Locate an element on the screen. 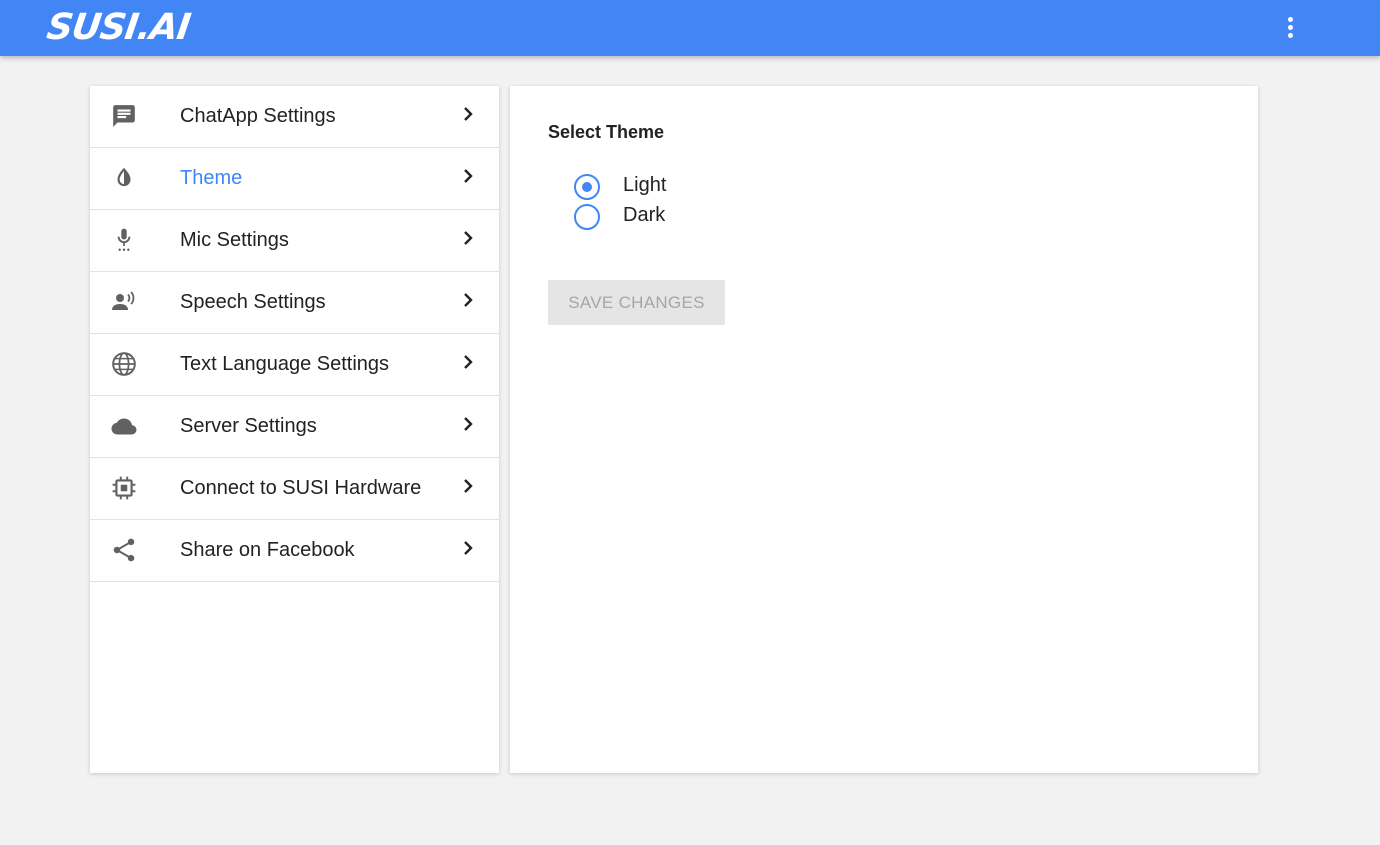 The image size is (1380, 845). sidebar-item-theme: Theme is located at coordinates (294, 179).